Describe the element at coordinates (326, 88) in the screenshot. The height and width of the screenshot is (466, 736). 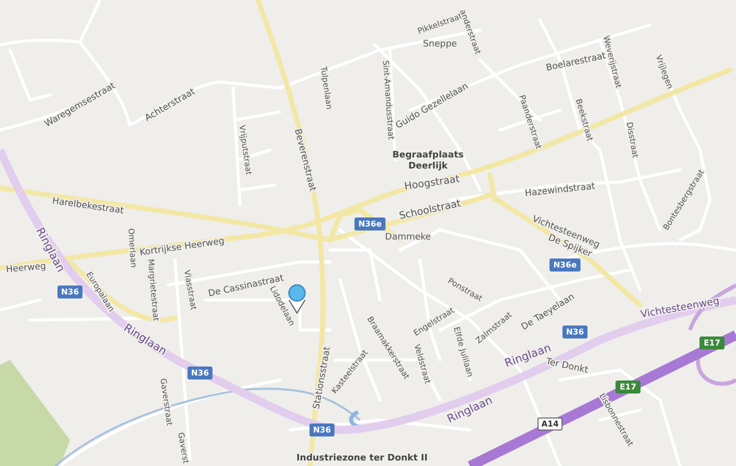
I see `street-label: Tulpenlaan` at that location.